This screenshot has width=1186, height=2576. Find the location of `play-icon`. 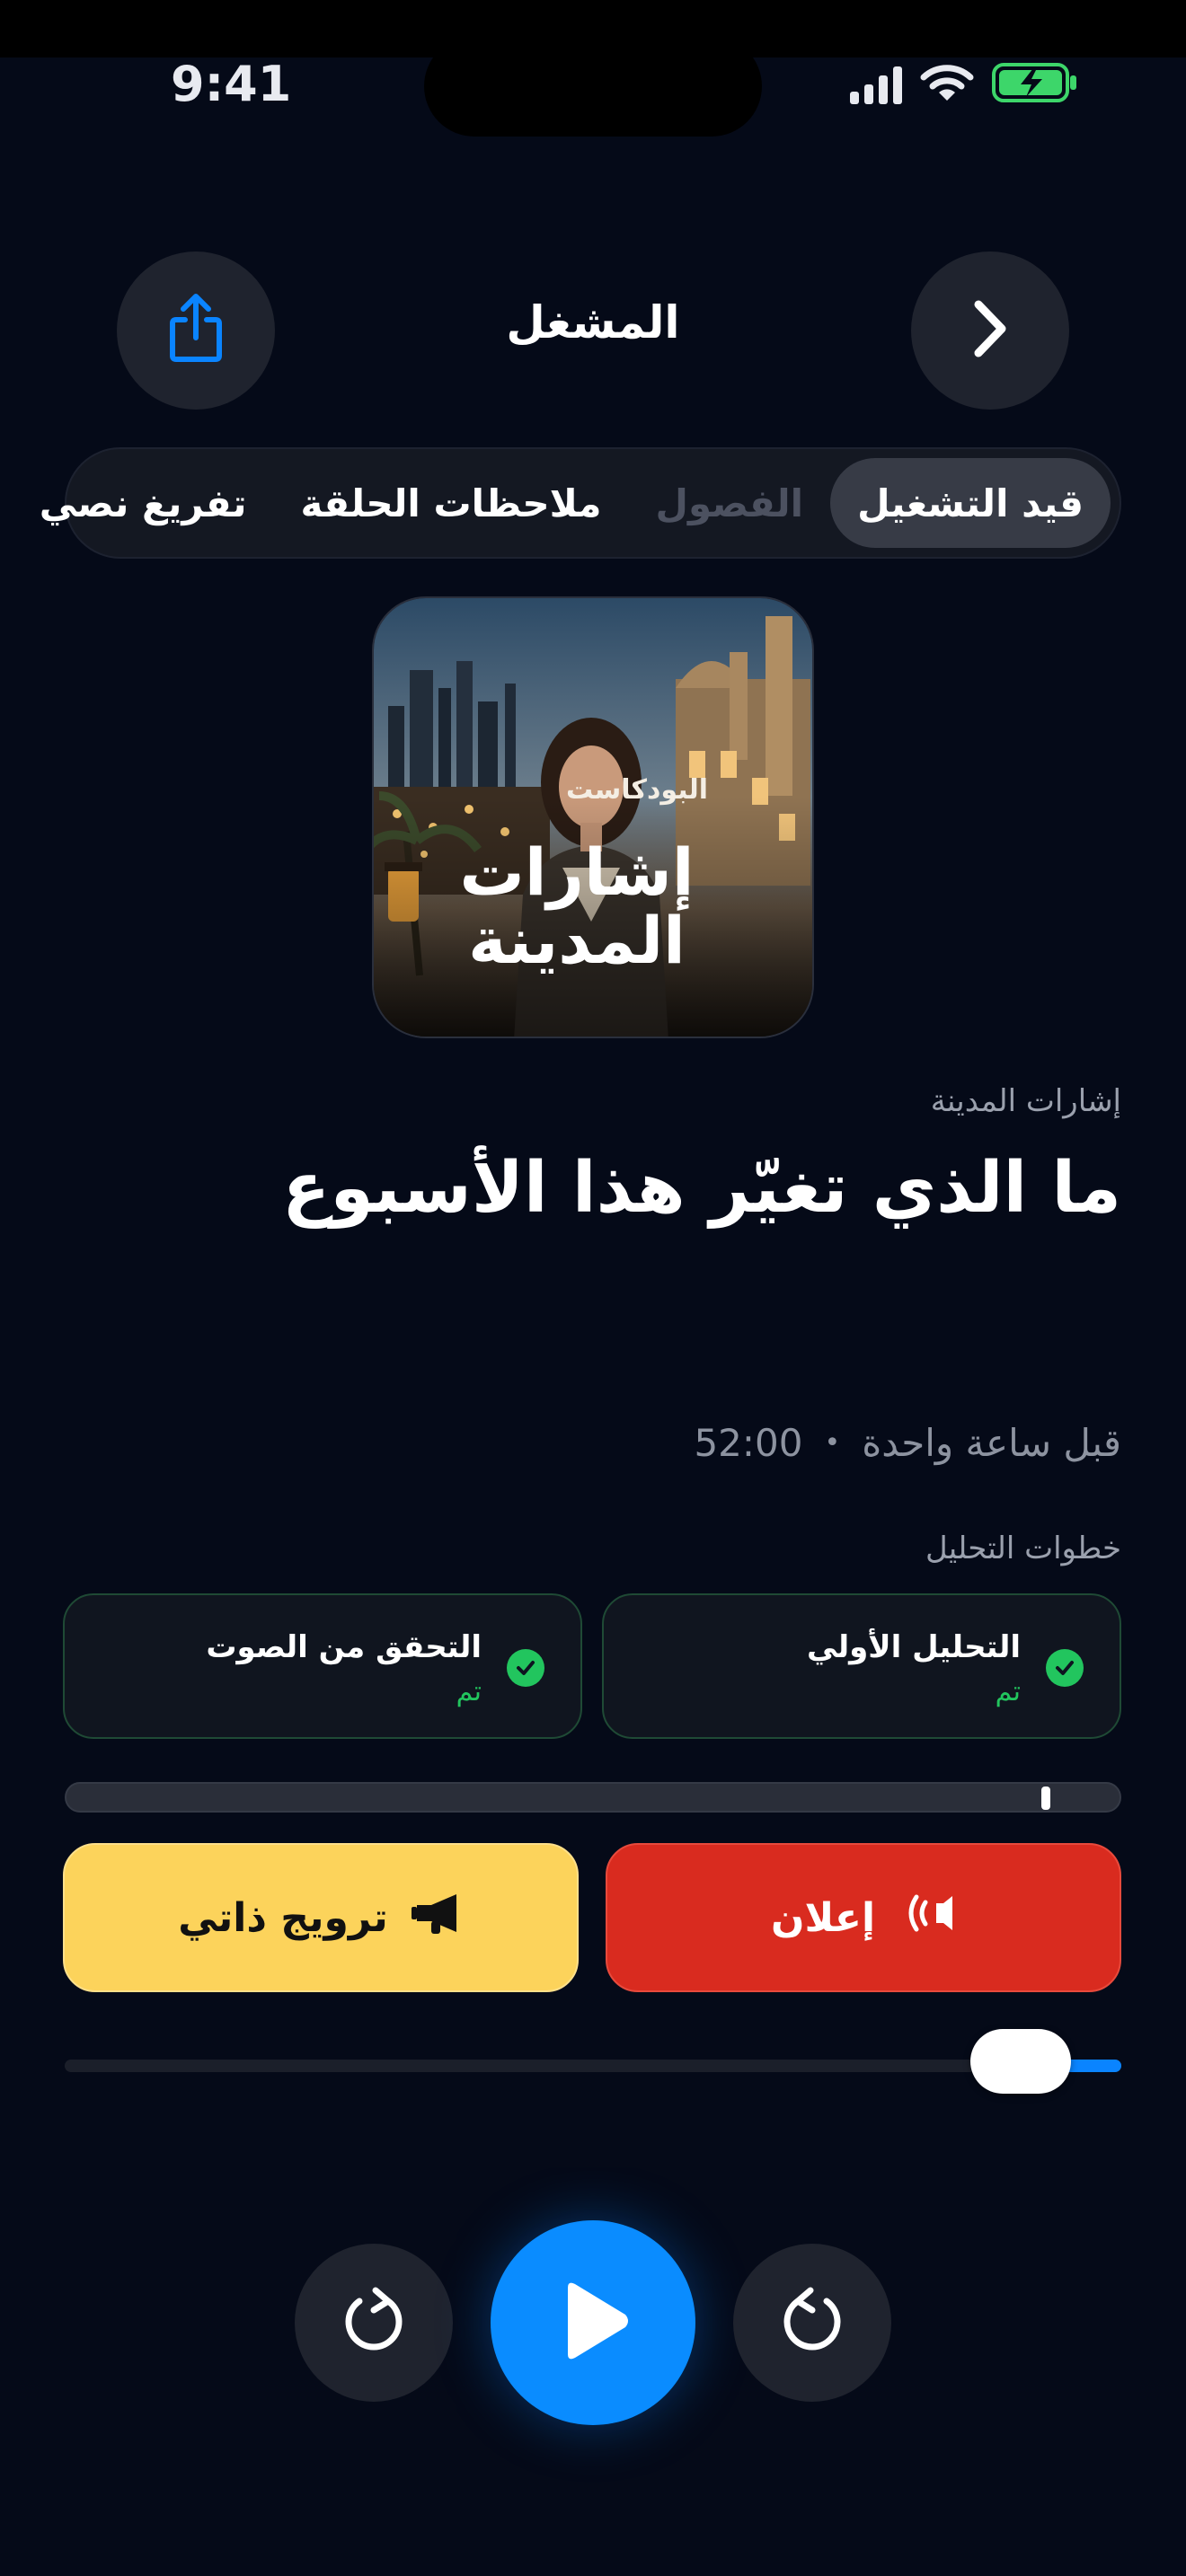

play-icon is located at coordinates (593, 2322).